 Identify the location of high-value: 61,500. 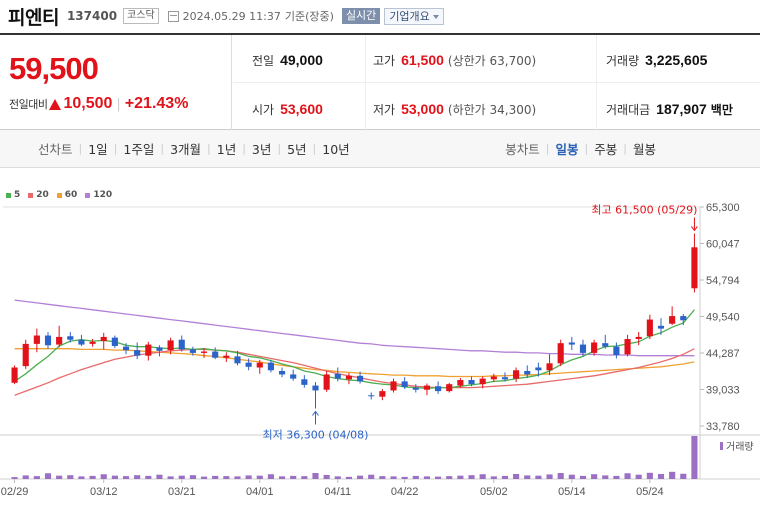
(422, 60).